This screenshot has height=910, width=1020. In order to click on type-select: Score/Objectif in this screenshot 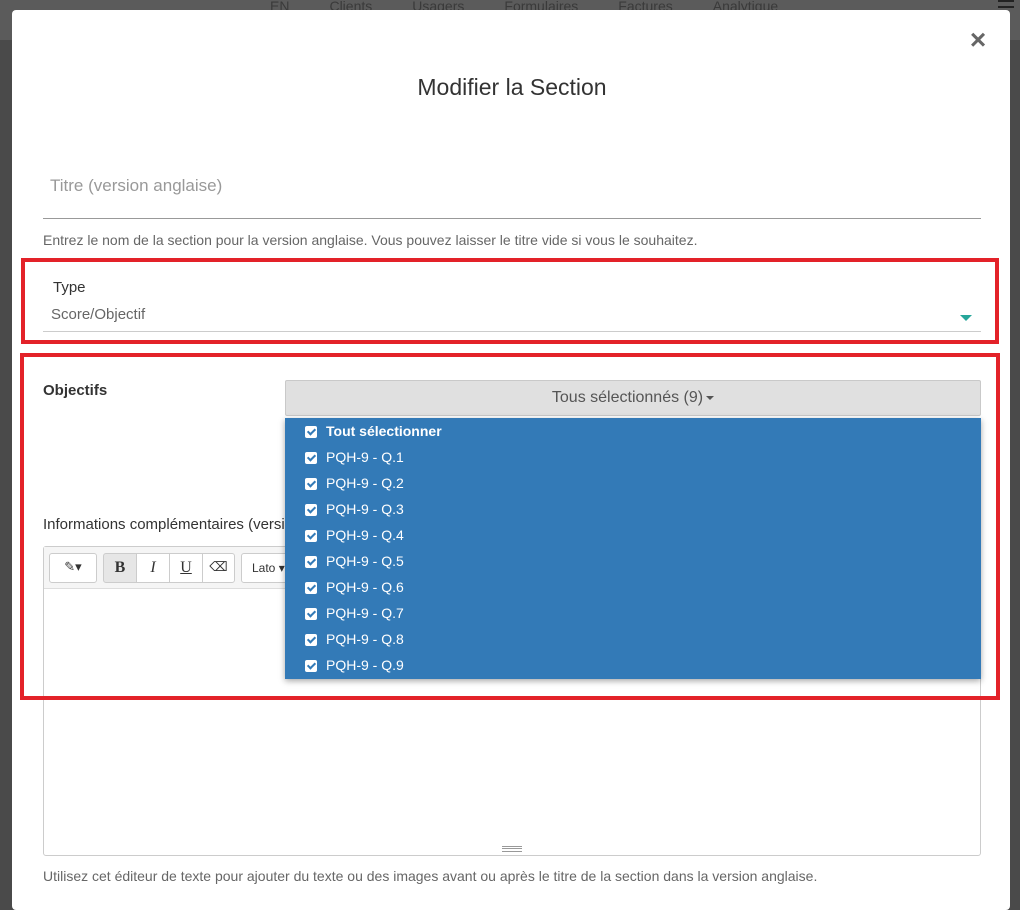, I will do `click(512, 317)`.